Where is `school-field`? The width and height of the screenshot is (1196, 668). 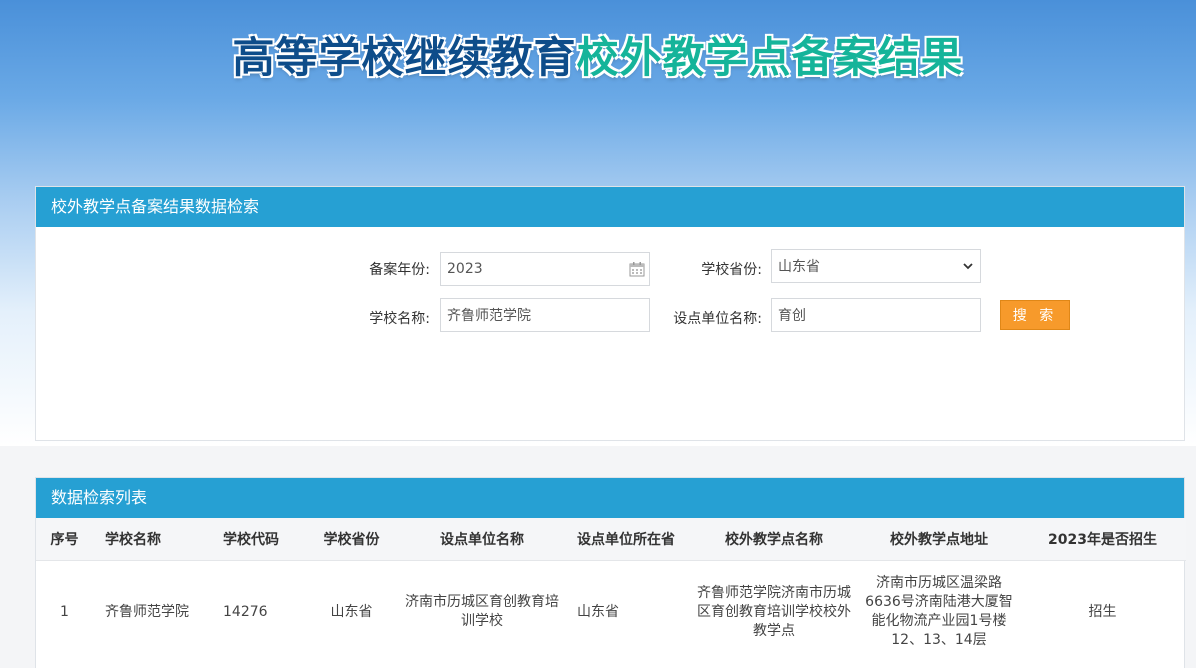 school-field is located at coordinates (545, 315).